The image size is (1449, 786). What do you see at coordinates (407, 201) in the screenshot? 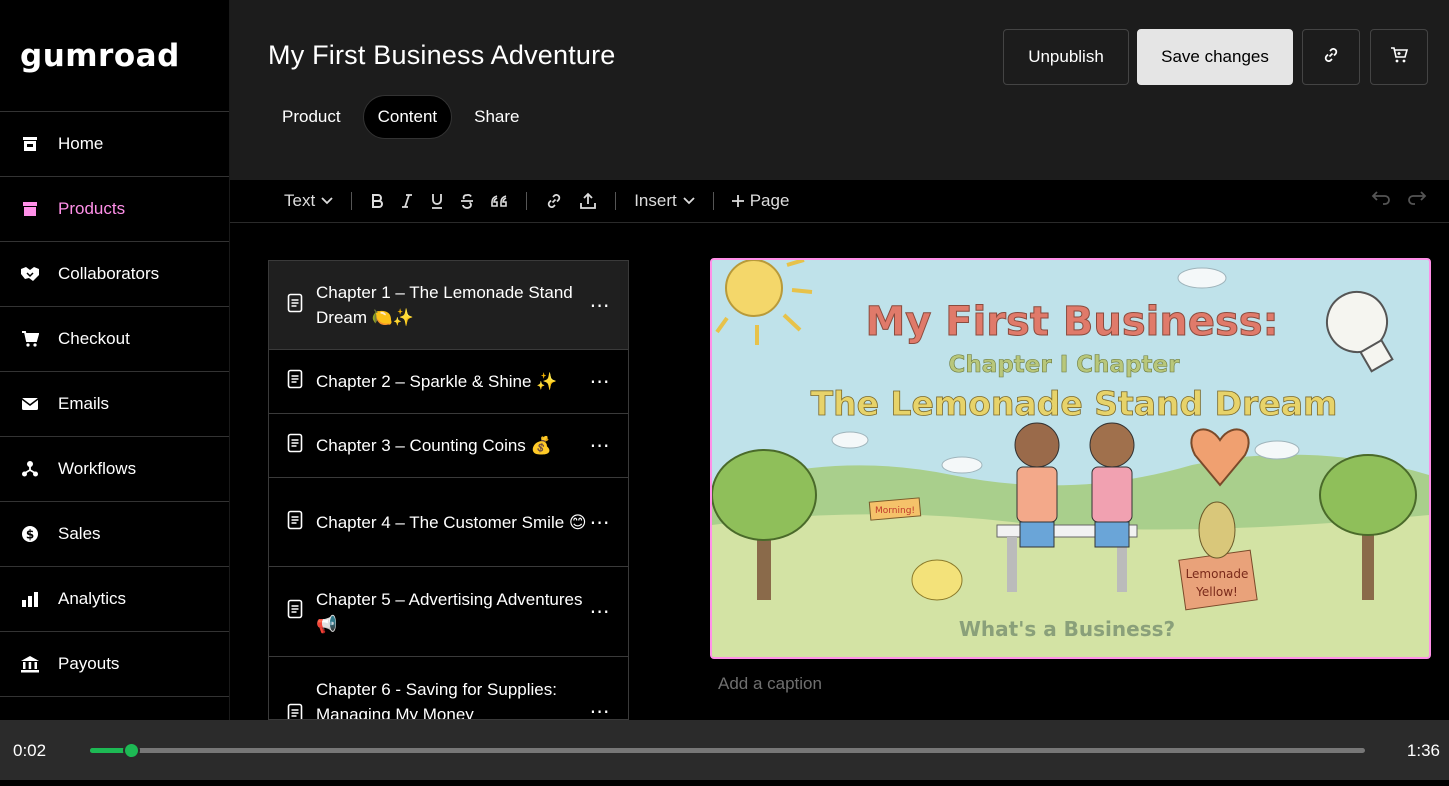
I see `italic-button` at bounding box center [407, 201].